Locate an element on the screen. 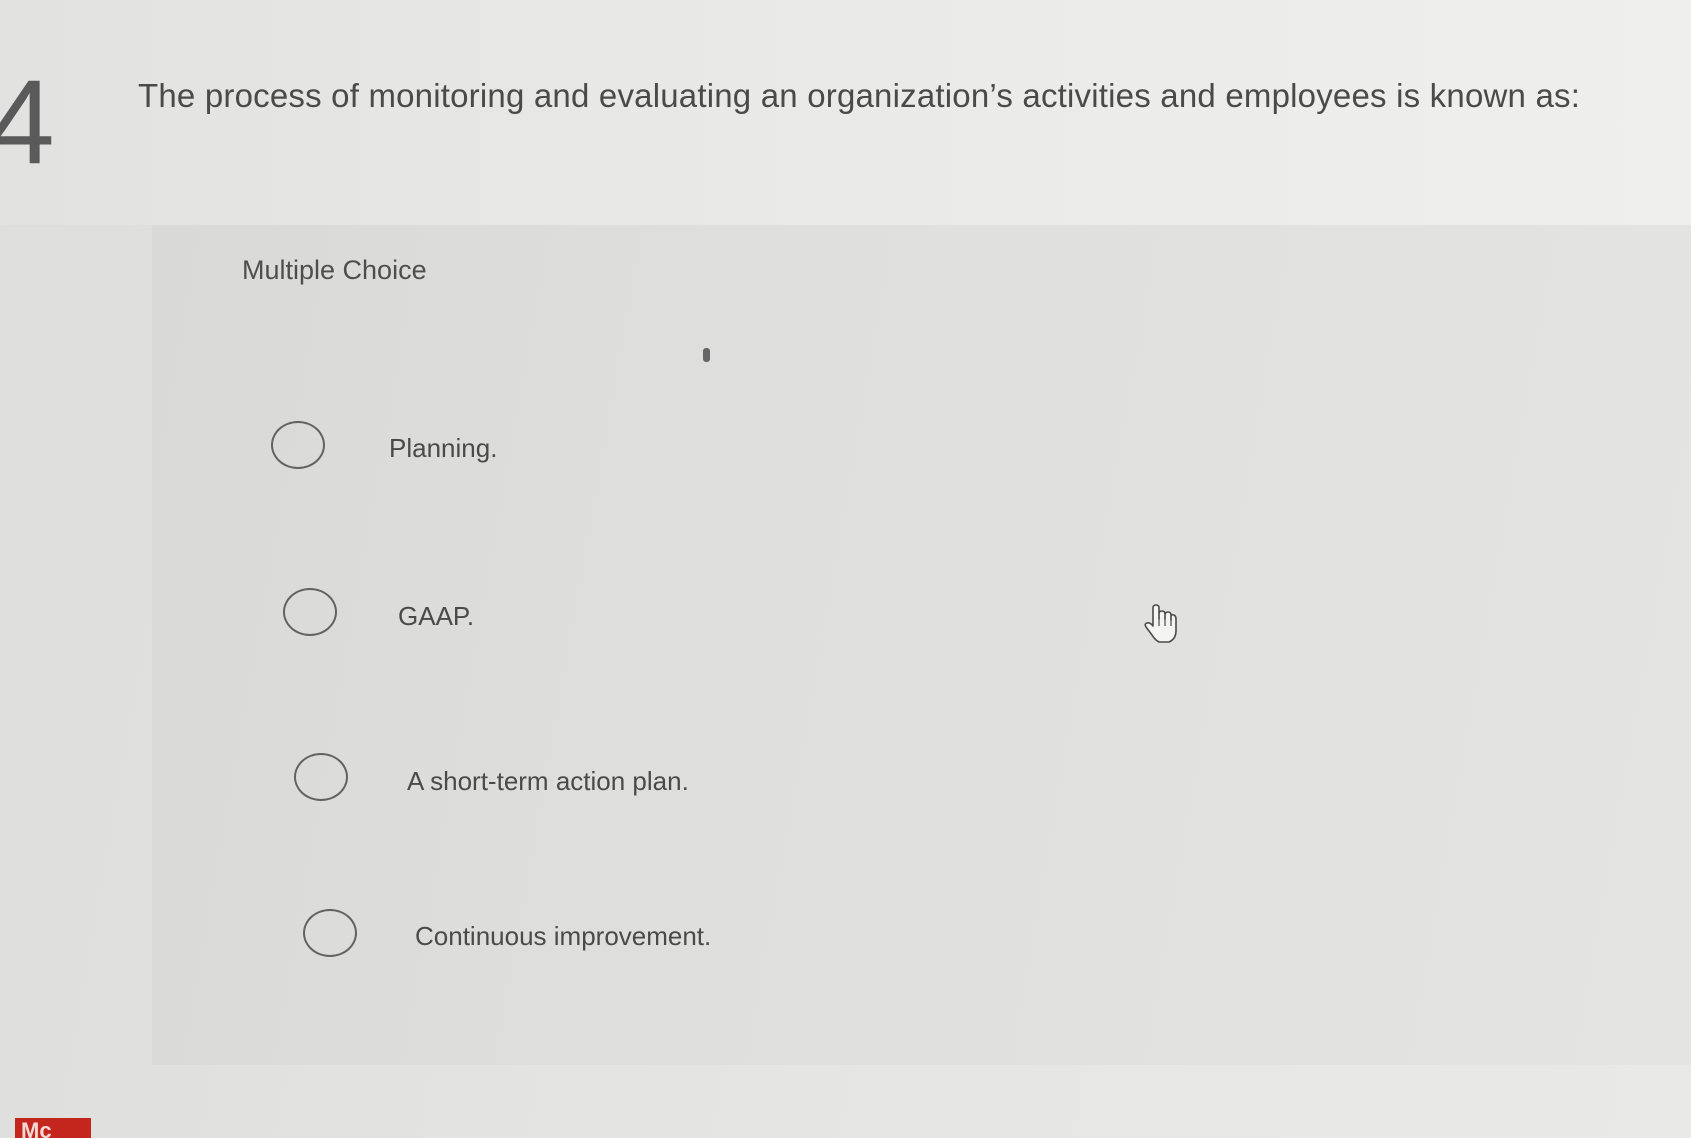 This screenshot has height=1138, width=1691. option-continuous-improvement: Continuous improvement. is located at coordinates (513, 939).